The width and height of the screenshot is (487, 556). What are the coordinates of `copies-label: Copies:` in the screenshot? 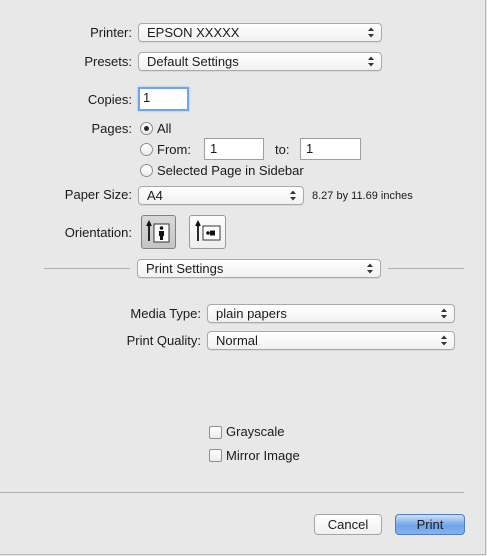 It's located at (109, 99).